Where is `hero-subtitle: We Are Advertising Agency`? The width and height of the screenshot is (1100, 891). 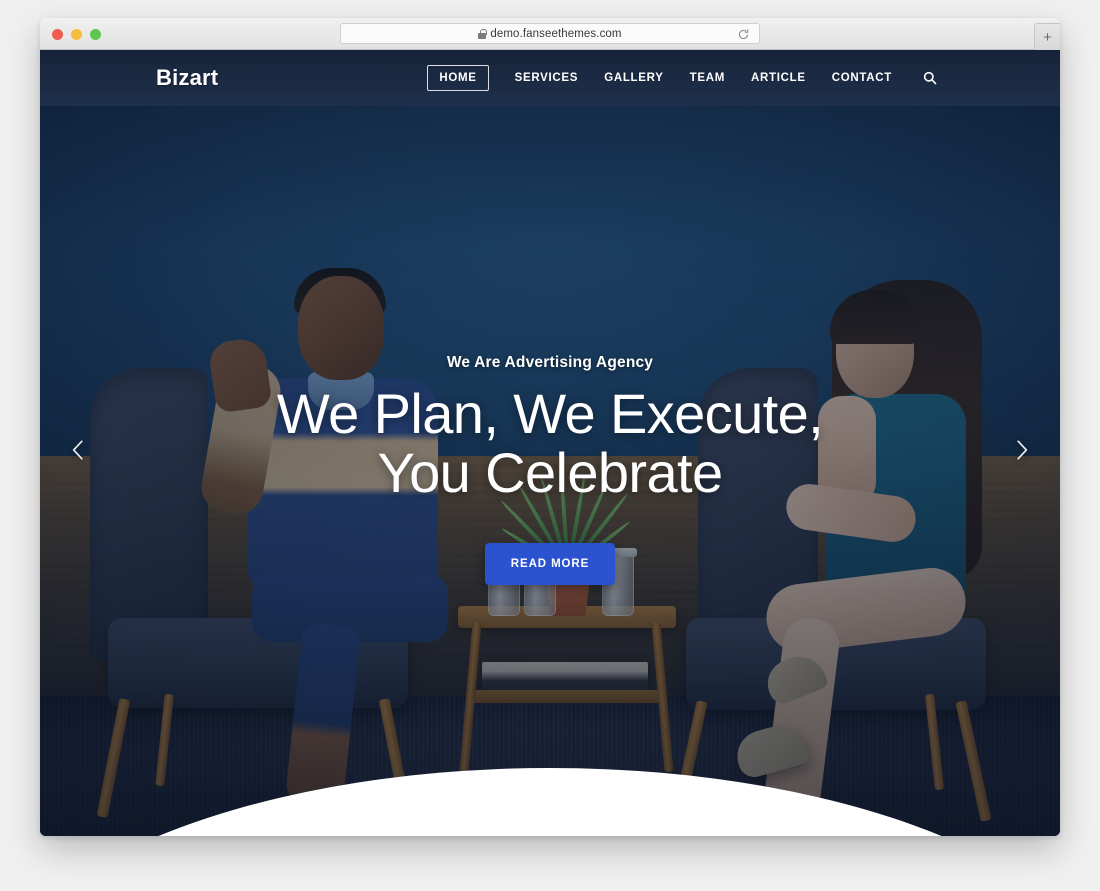
hero-subtitle: We Are Advertising Agency is located at coordinates (550, 362).